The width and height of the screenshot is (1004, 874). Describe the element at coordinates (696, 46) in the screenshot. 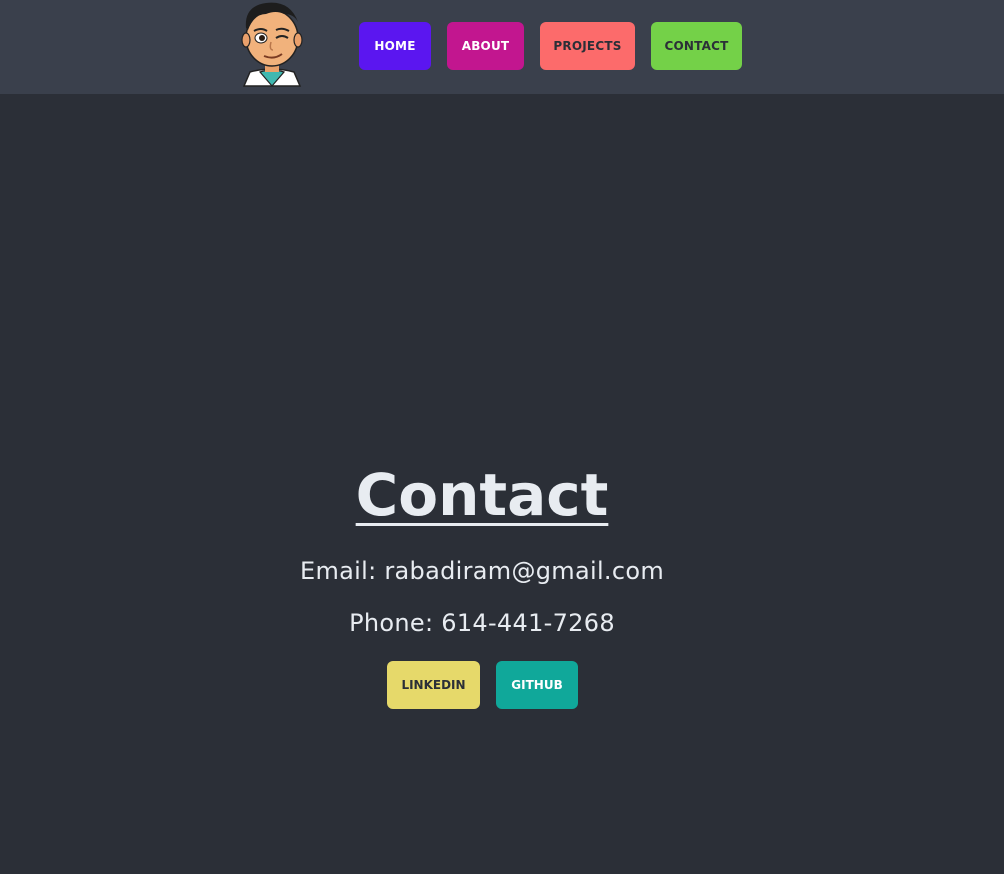

I see `contact-button: CONTACT` at that location.